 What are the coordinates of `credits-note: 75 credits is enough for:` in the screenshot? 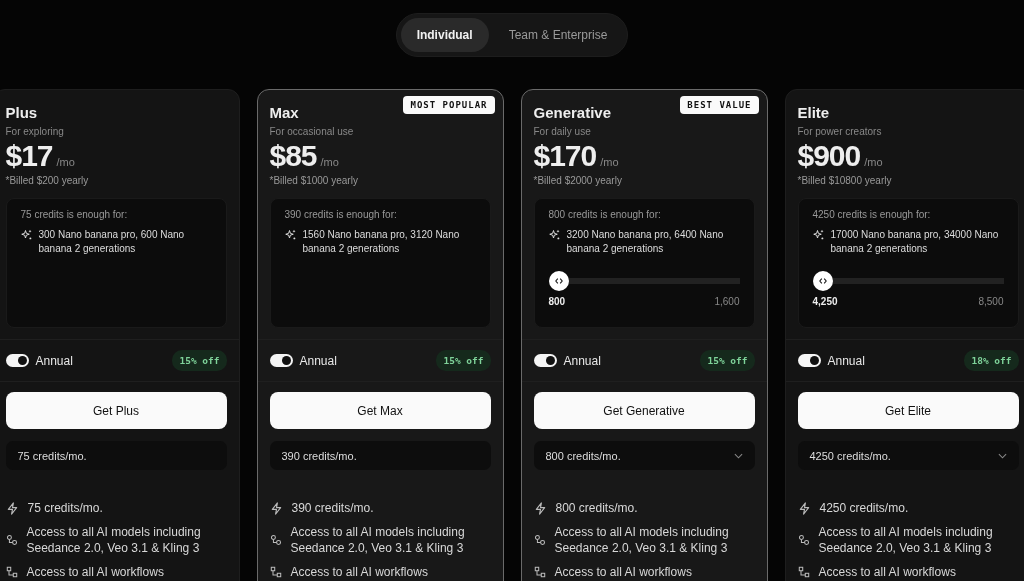 It's located at (74, 214).